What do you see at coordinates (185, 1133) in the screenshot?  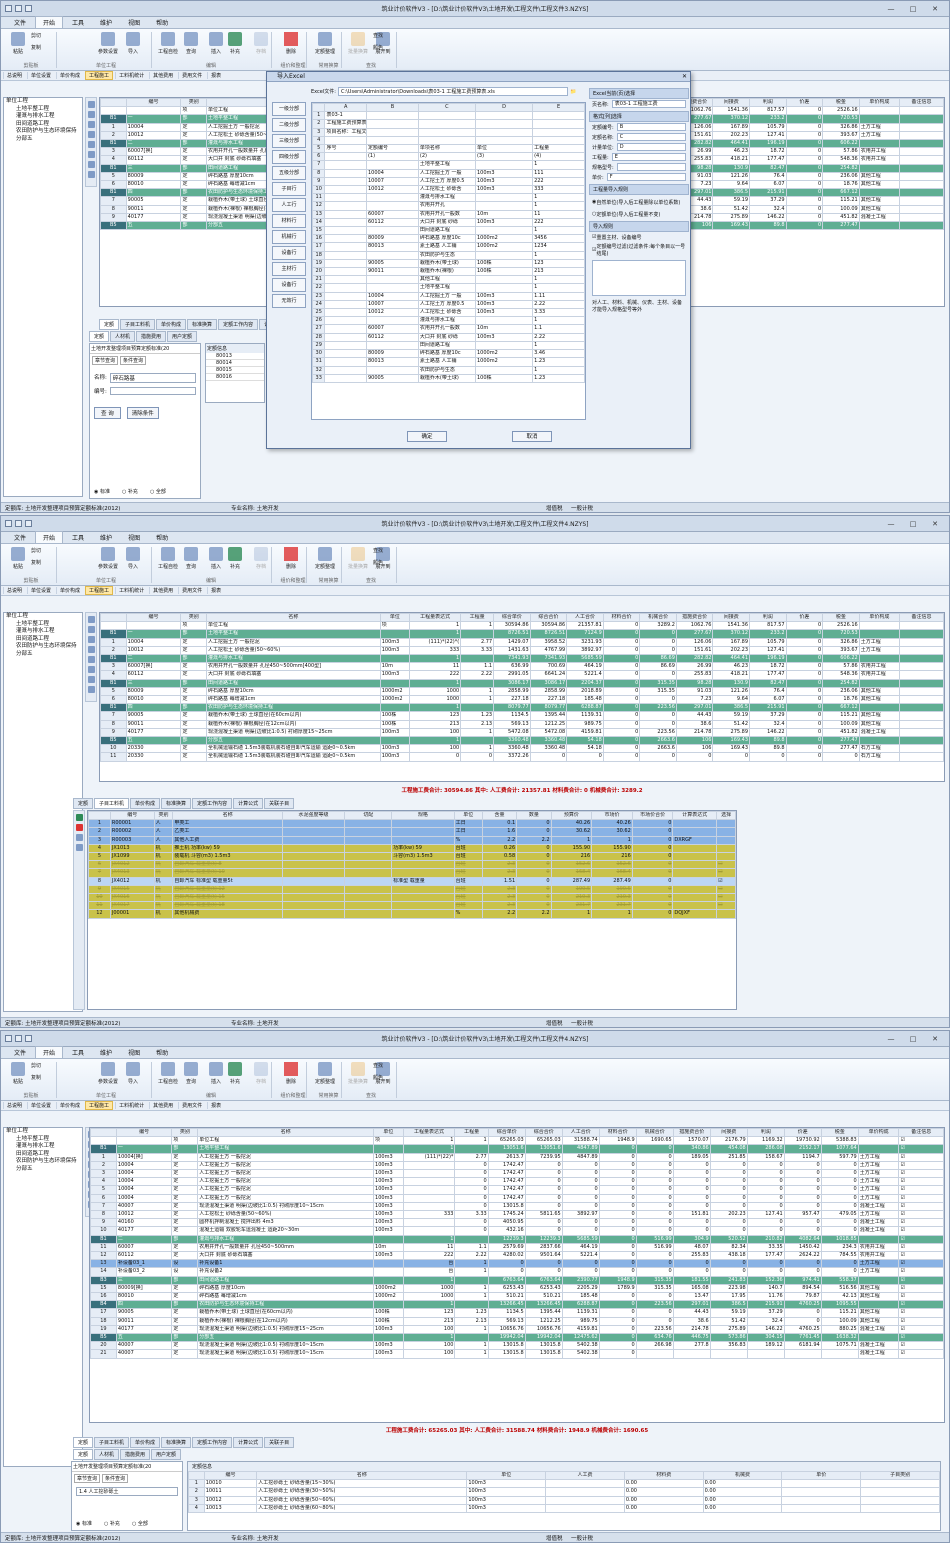 I see `grid-header: 类别` at bounding box center [185, 1133].